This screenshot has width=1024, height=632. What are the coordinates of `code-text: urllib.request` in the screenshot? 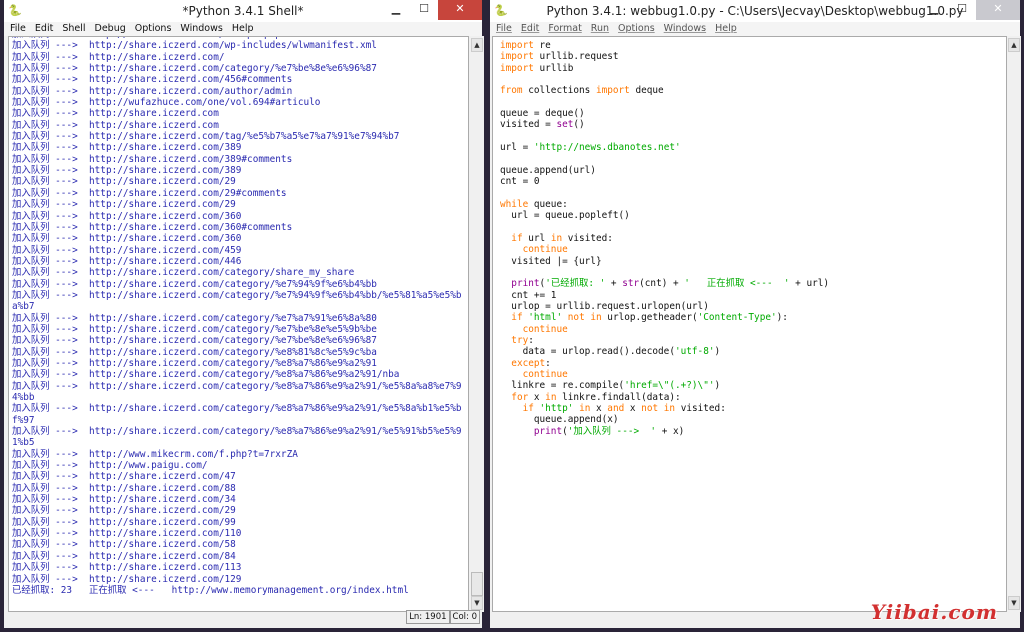 It's located at (576, 57).